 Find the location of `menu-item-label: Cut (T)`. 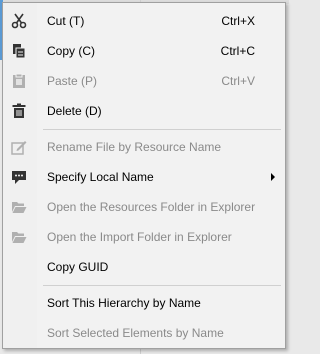

menu-item-label: Cut (T) is located at coordinates (66, 21).